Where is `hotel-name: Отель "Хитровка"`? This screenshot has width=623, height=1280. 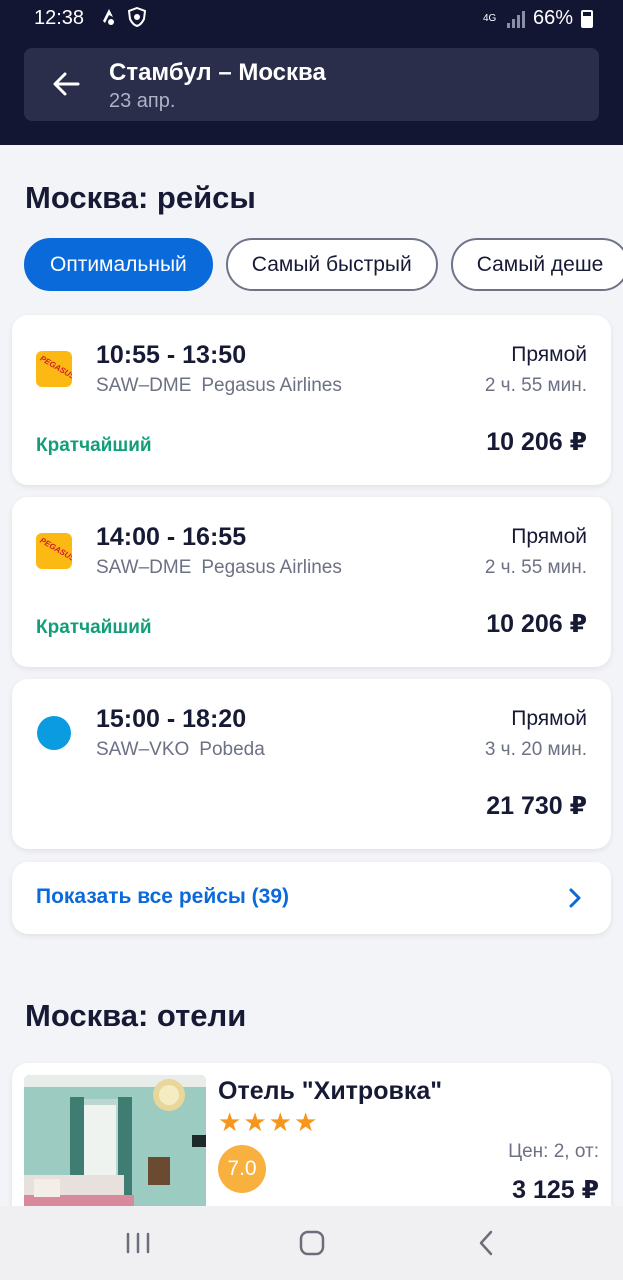 hotel-name: Отель "Хитровка" is located at coordinates (330, 1091).